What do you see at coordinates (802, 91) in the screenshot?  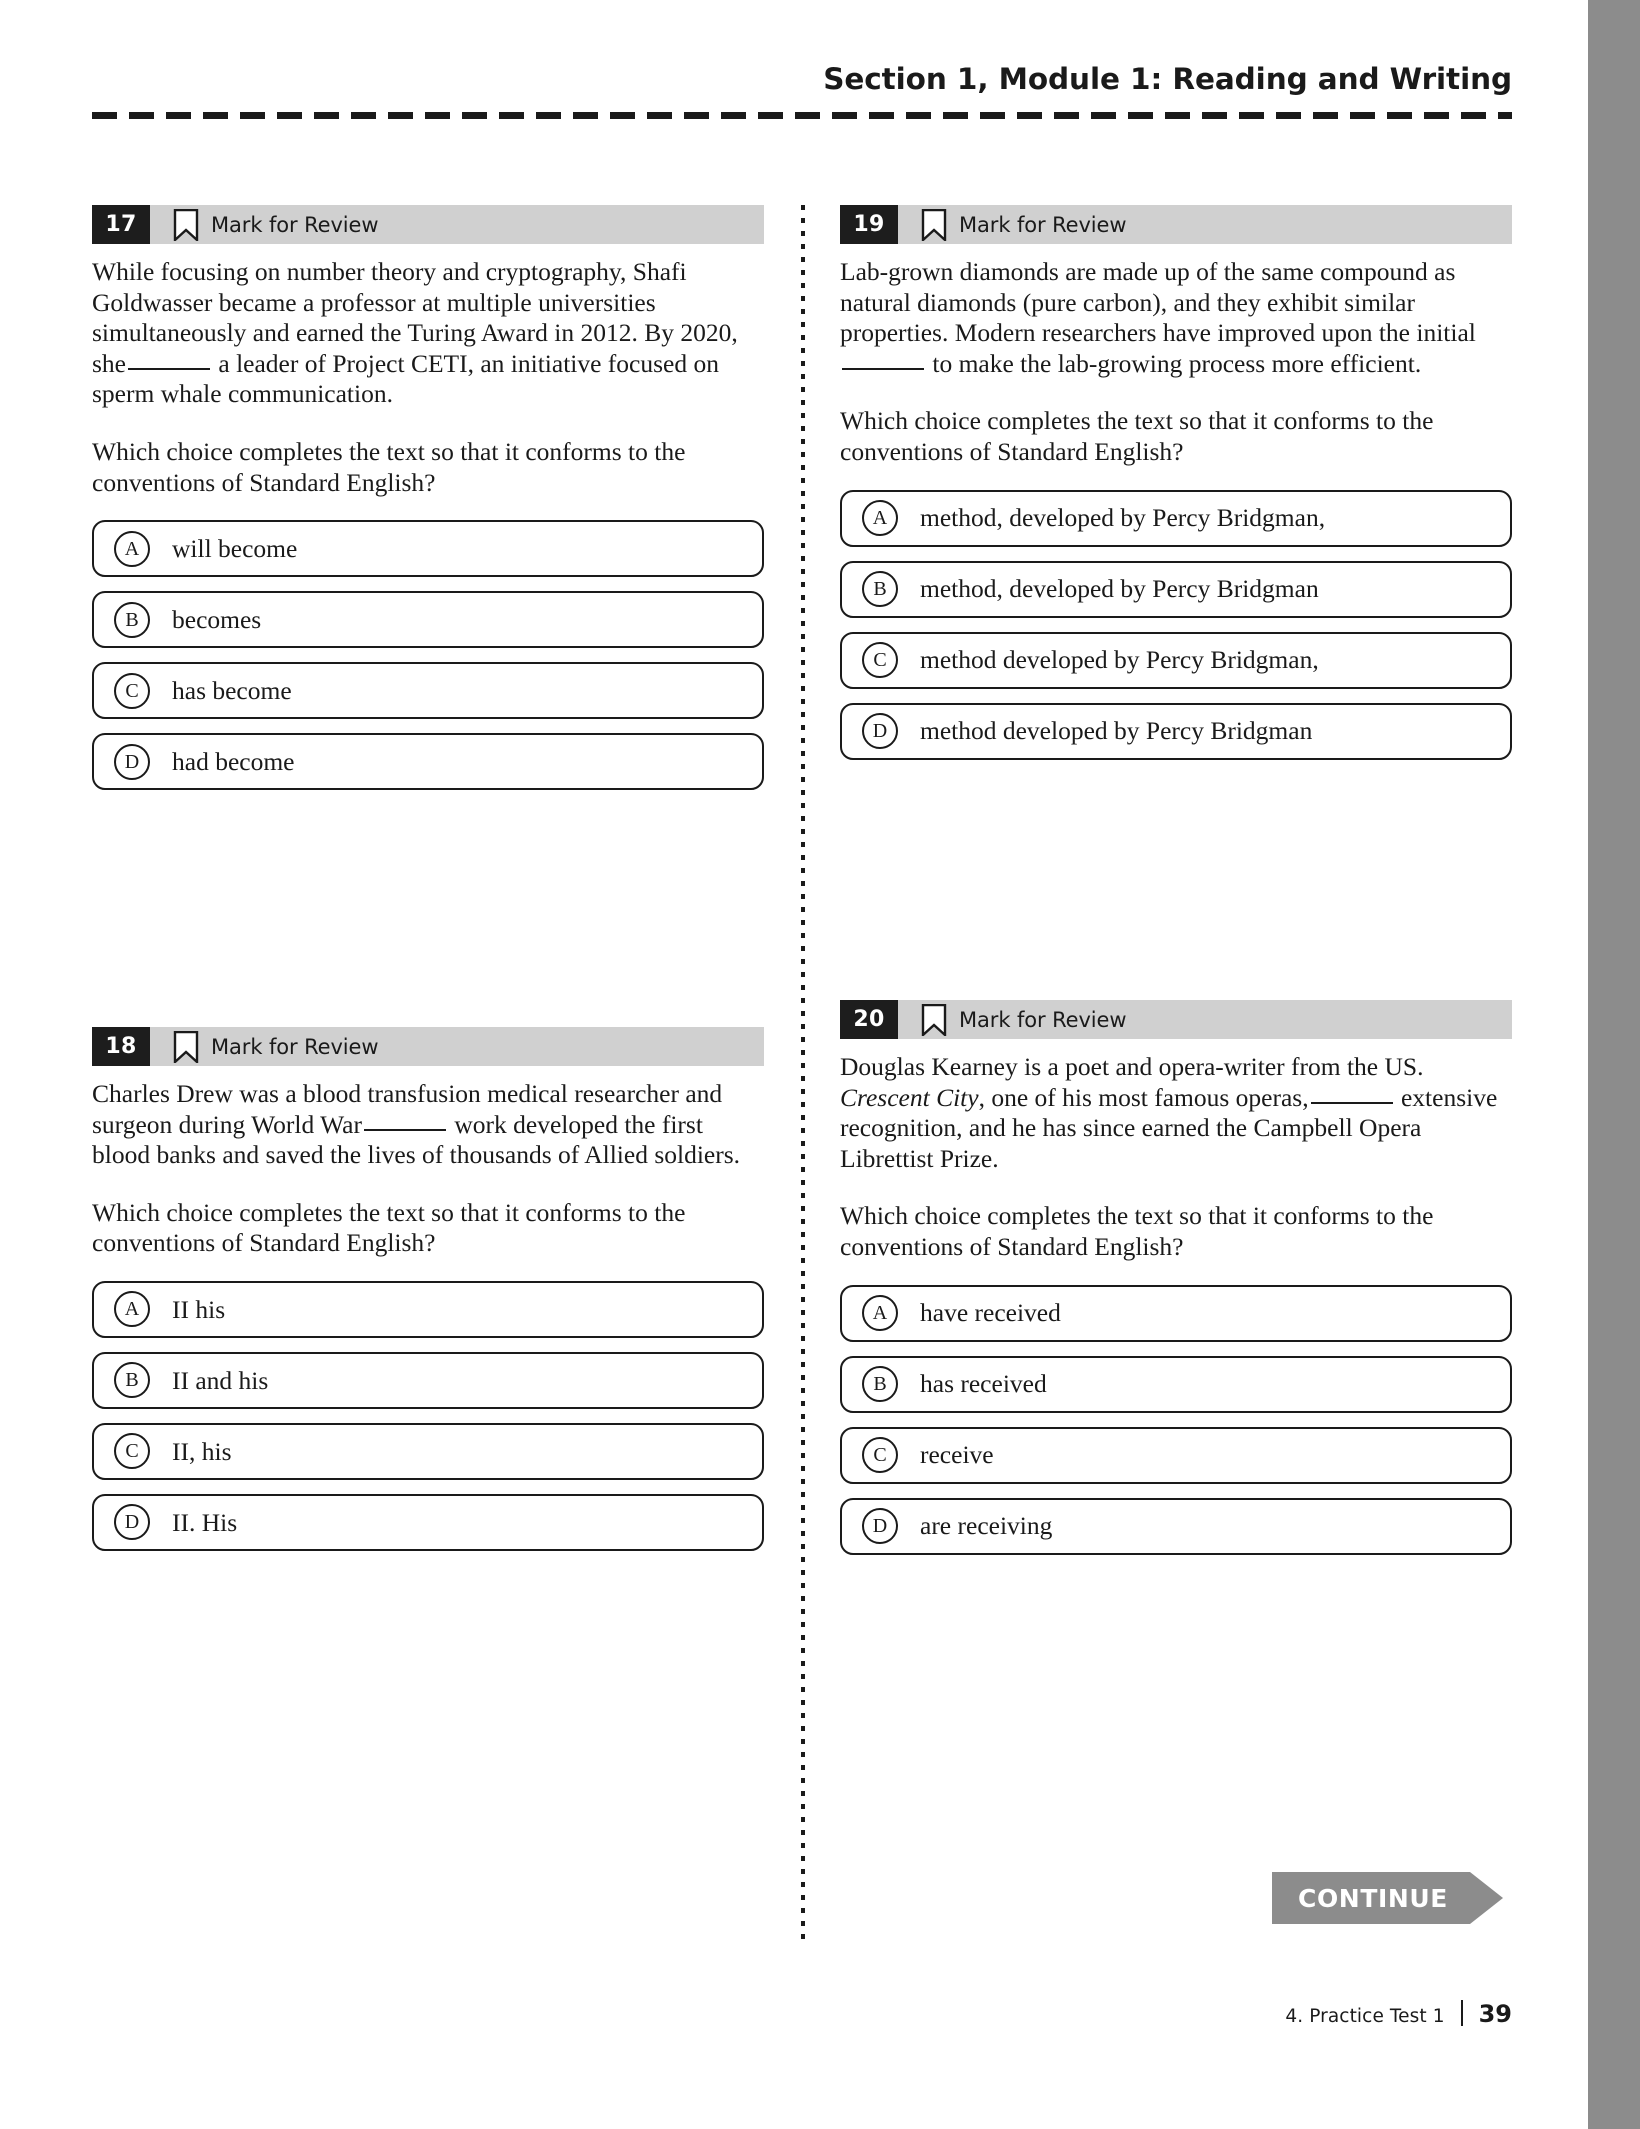 I see `page-header: Section 1, Module 1: Reading and Writing` at bounding box center [802, 91].